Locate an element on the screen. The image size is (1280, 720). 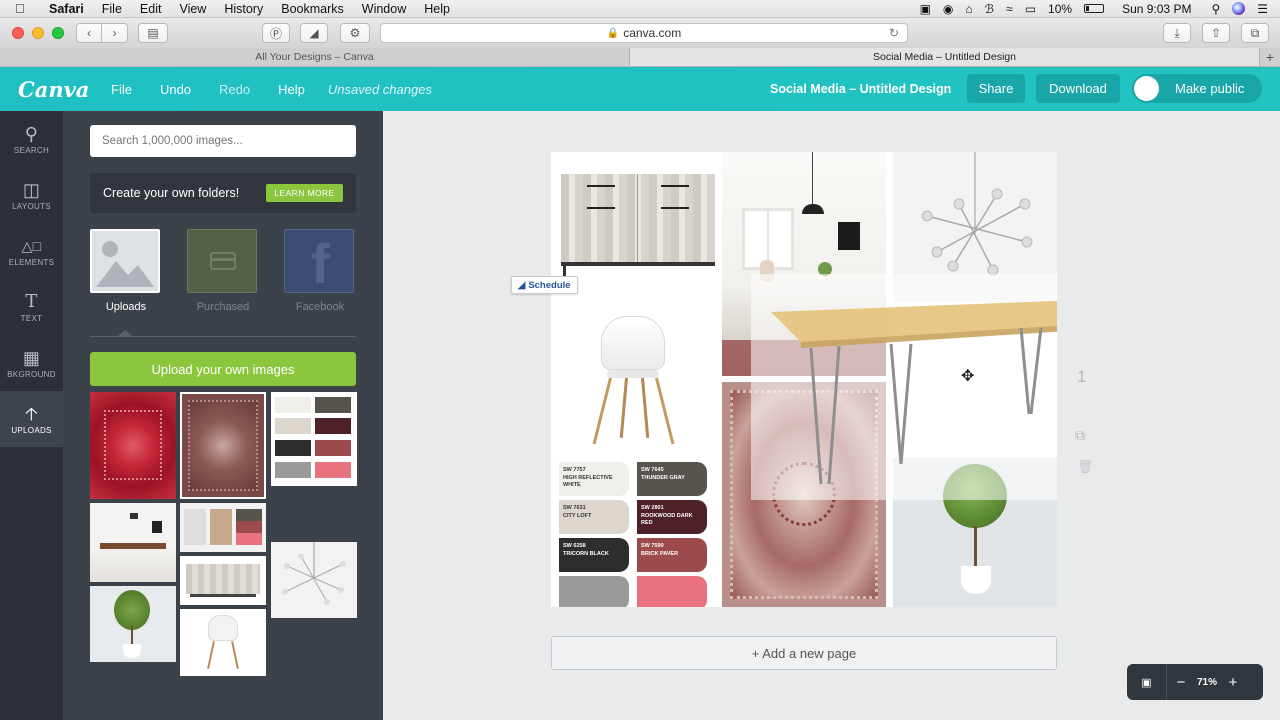
rail-item-search: ⚲ SEARCH is located at coordinates (31, 139).